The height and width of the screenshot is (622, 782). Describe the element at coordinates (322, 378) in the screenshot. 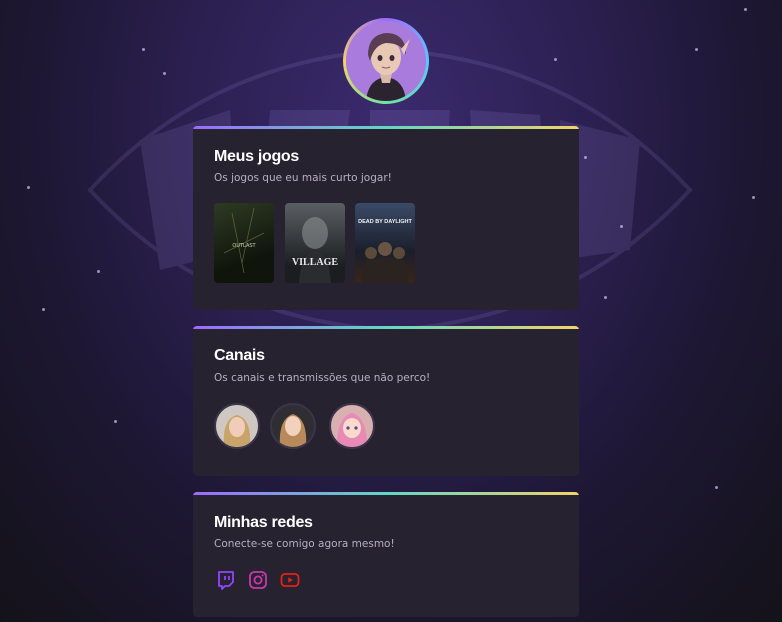

I see `channels-subtitle: Os canais e transmissões que não perco!` at that location.